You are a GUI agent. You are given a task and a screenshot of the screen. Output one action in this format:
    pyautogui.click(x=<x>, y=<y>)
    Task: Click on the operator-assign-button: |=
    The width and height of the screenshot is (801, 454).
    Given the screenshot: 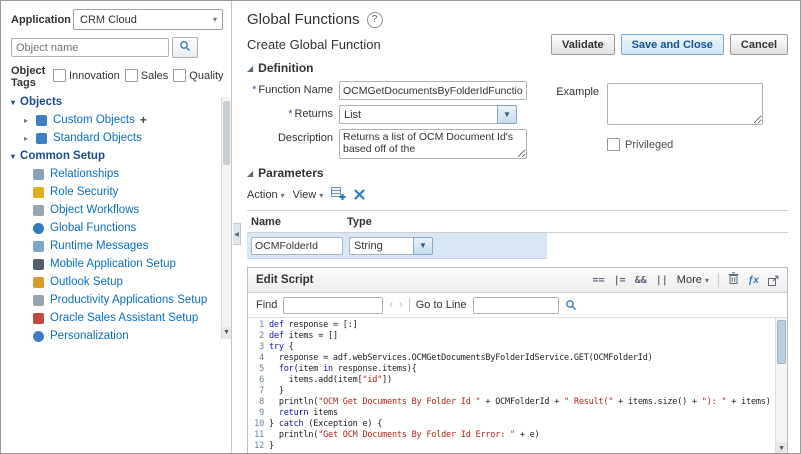 What is the action you would take?
    pyautogui.click(x=620, y=280)
    